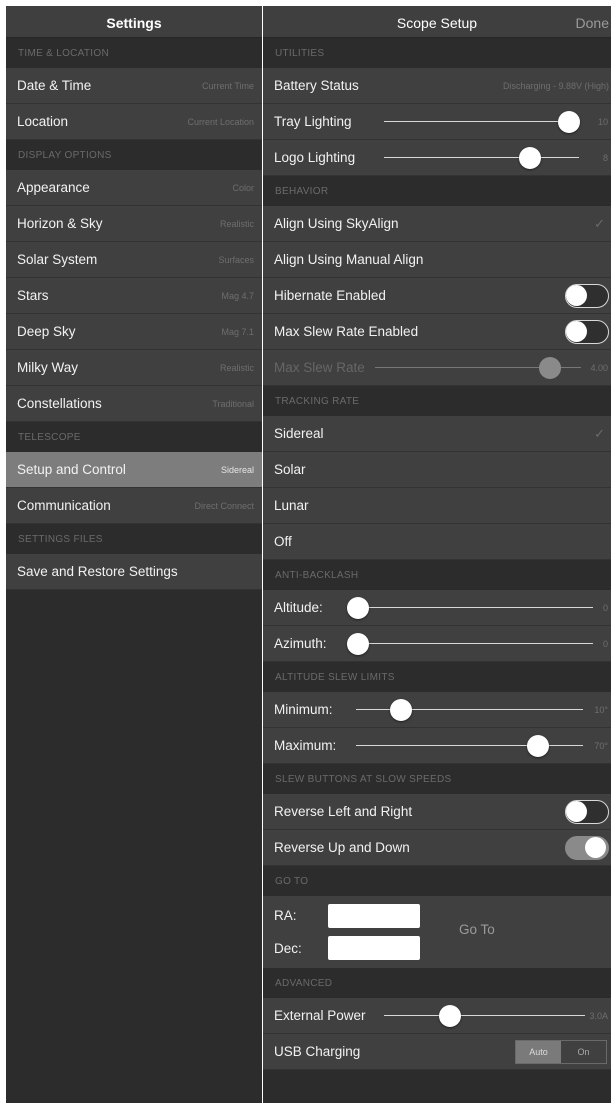 The image size is (611, 1107). I want to click on row-date-time: Date & Time Current Time, so click(134, 86).